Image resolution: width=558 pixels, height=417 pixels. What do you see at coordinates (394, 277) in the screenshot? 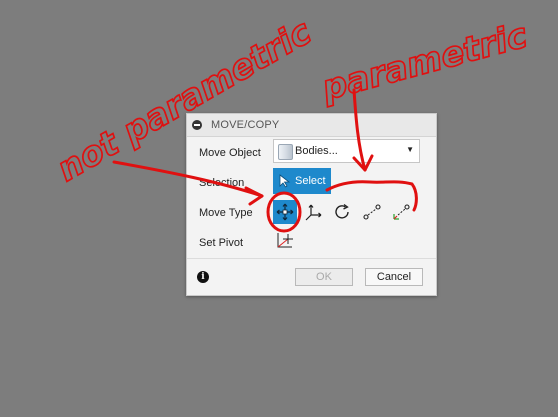
I see `cancel-button: Cancel` at bounding box center [394, 277].